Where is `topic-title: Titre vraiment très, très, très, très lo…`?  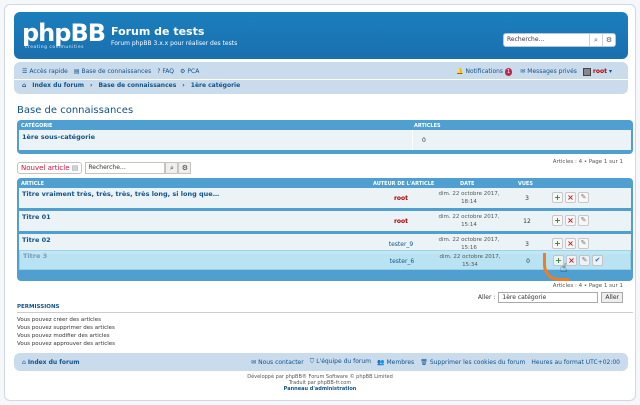
topic-title: Titre vraiment très, très, très, très lo… is located at coordinates (120, 194).